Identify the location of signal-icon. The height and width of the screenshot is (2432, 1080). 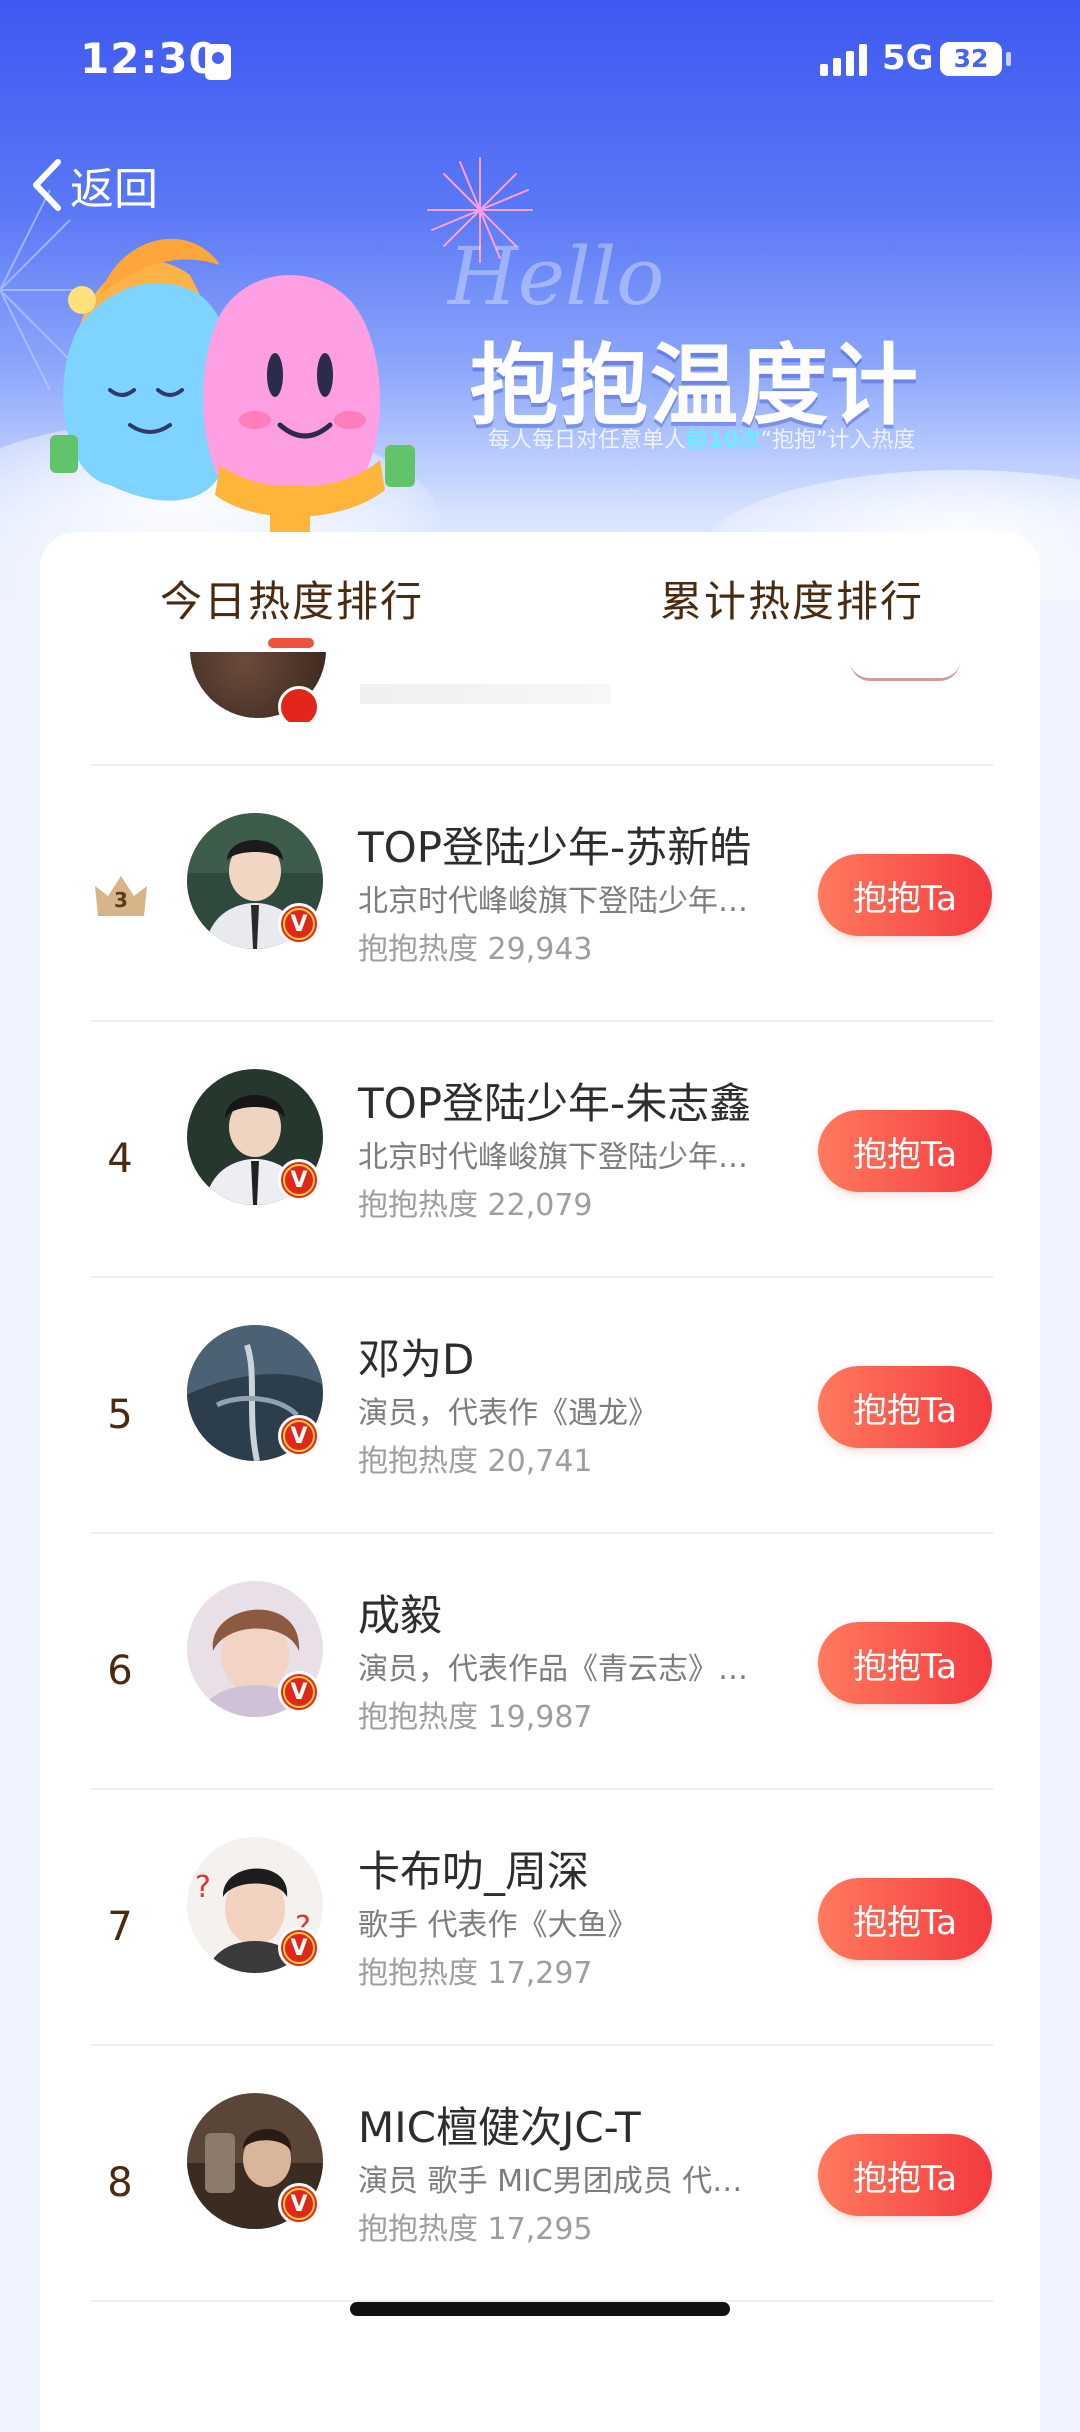
(843, 60).